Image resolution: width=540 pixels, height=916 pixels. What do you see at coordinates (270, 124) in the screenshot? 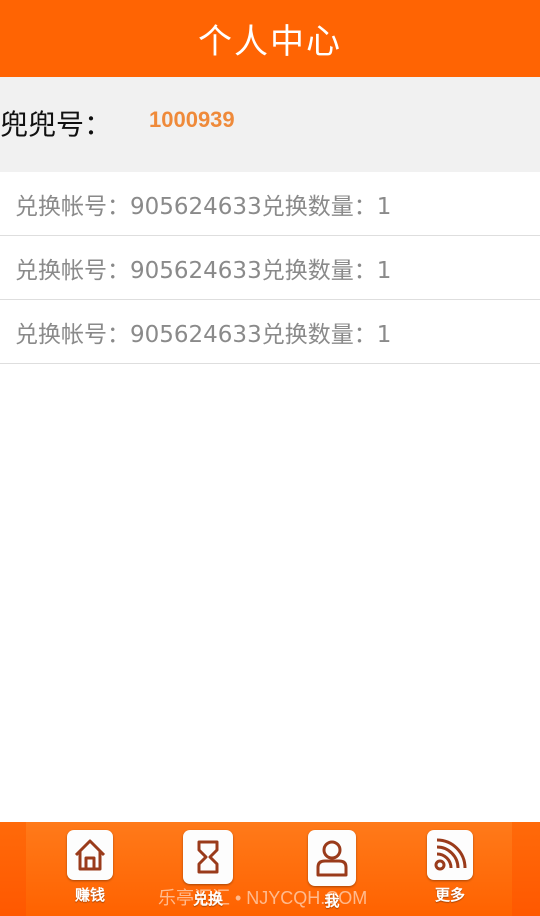
I see `account-bar: 兜兜号： 1000939` at bounding box center [270, 124].